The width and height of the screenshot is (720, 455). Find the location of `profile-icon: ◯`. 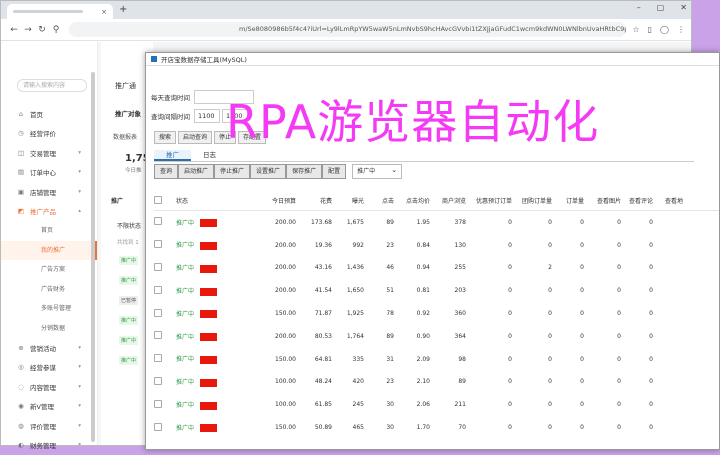

profile-icon: ◯ is located at coordinates (664, 29).